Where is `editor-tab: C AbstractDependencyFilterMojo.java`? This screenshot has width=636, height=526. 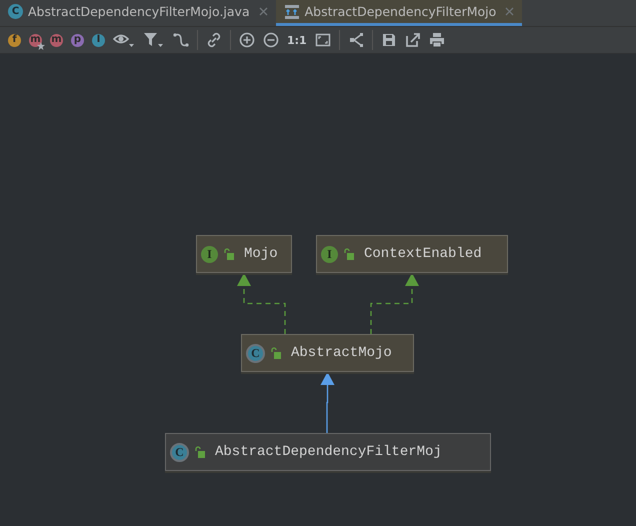 editor-tab: C AbstractDependencyFilterMojo.java is located at coordinates (138, 13).